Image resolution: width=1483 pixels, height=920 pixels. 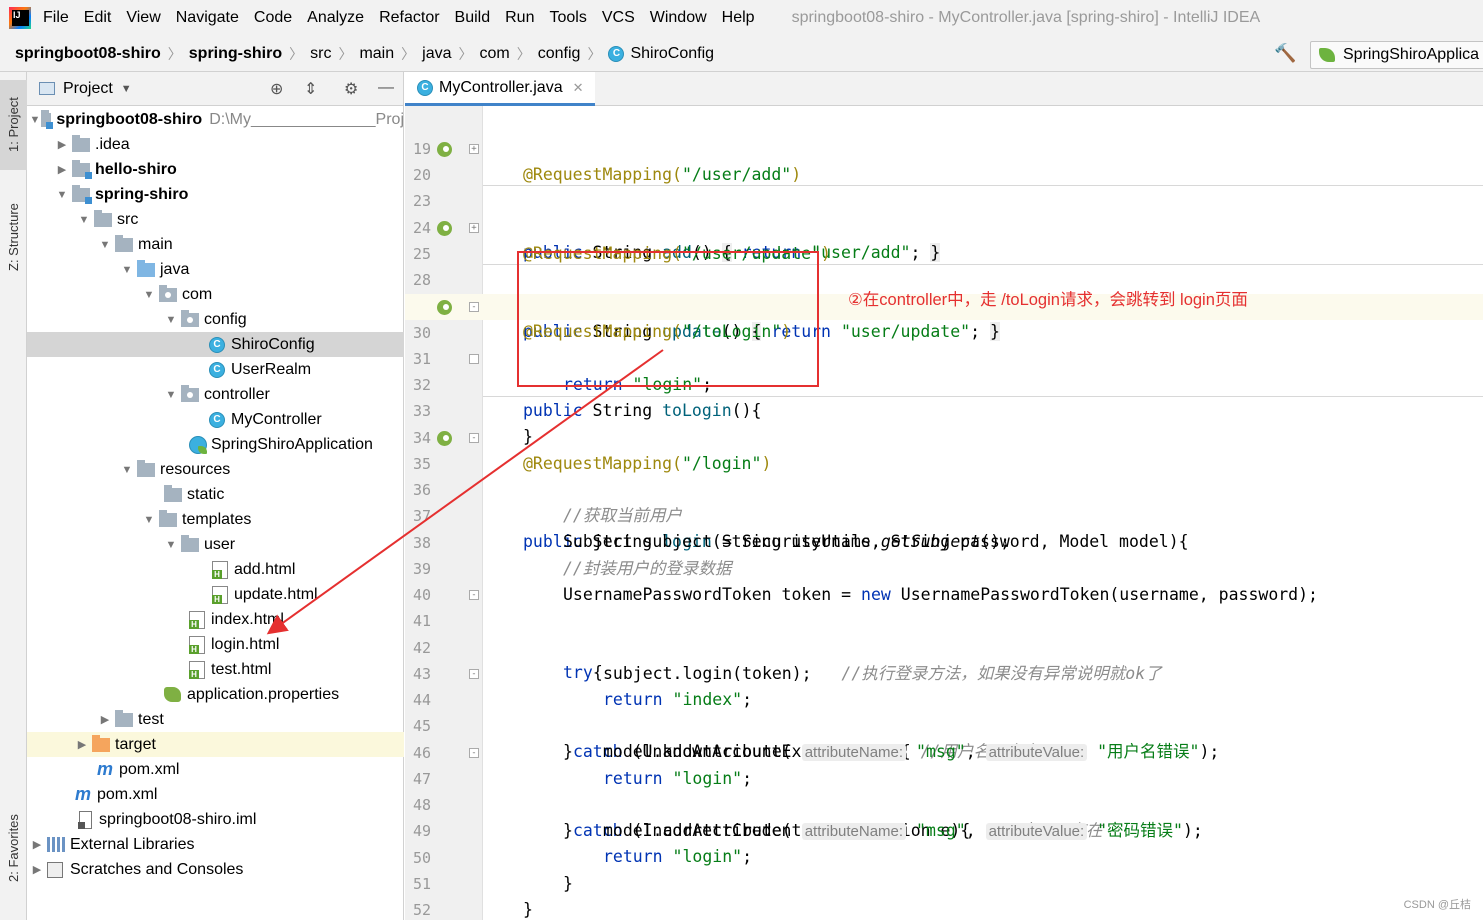 What do you see at coordinates (376, 54) in the screenshot?
I see `breadcrumb-item-main: main` at bounding box center [376, 54].